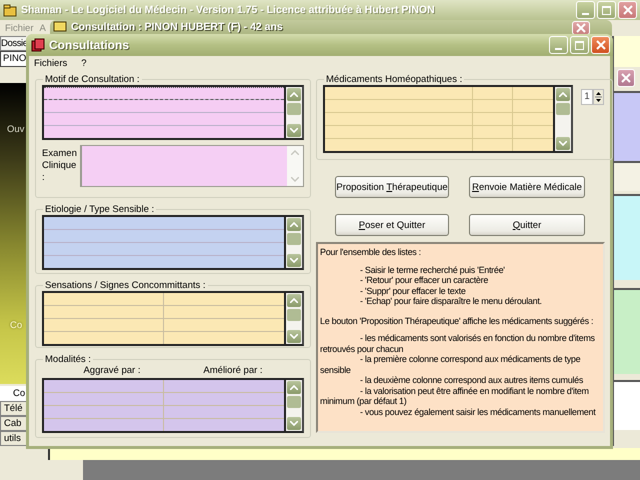 This screenshot has width=640, height=480. I want to click on side-tab: Co, so click(13, 393).